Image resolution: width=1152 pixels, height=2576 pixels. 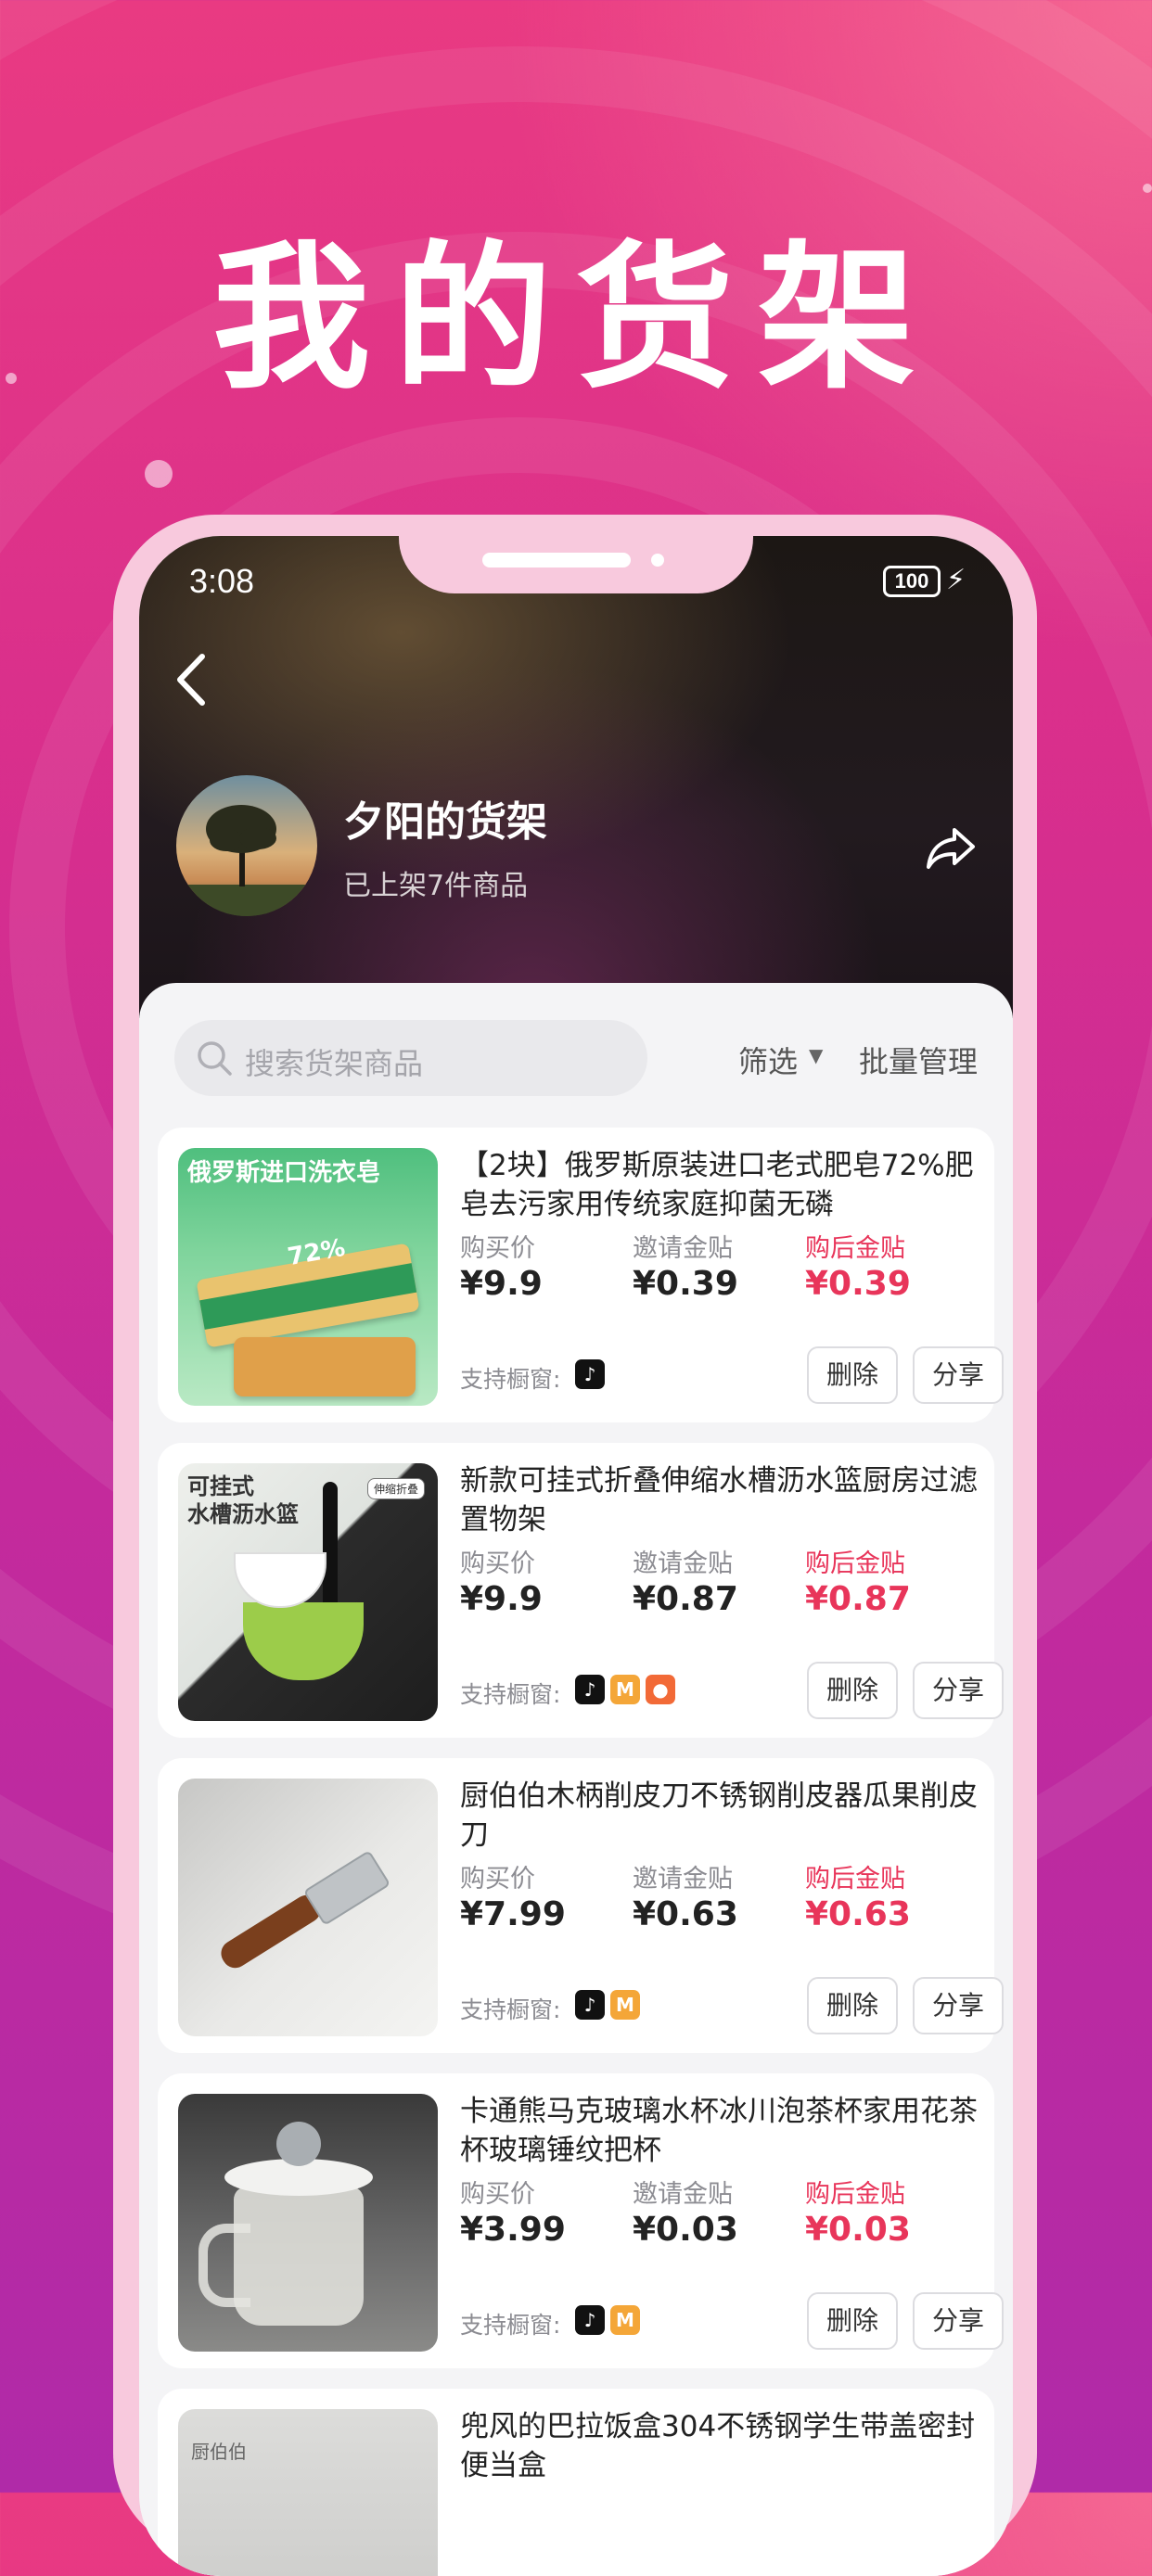 I want to click on invite-subsidy-value: ¥0.63, so click(x=685, y=1914).